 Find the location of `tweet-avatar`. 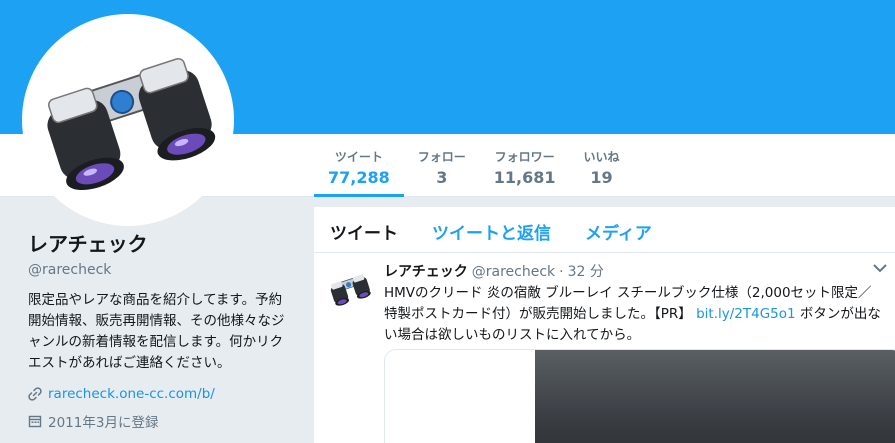

tweet-avatar is located at coordinates (350, 289).